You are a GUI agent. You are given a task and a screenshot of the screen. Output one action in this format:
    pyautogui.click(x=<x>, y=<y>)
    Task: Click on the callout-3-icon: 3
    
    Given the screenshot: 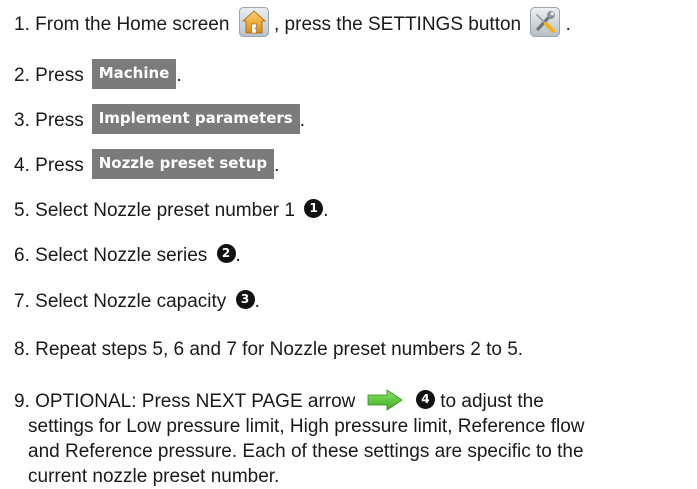 What is the action you would take?
    pyautogui.click(x=245, y=300)
    